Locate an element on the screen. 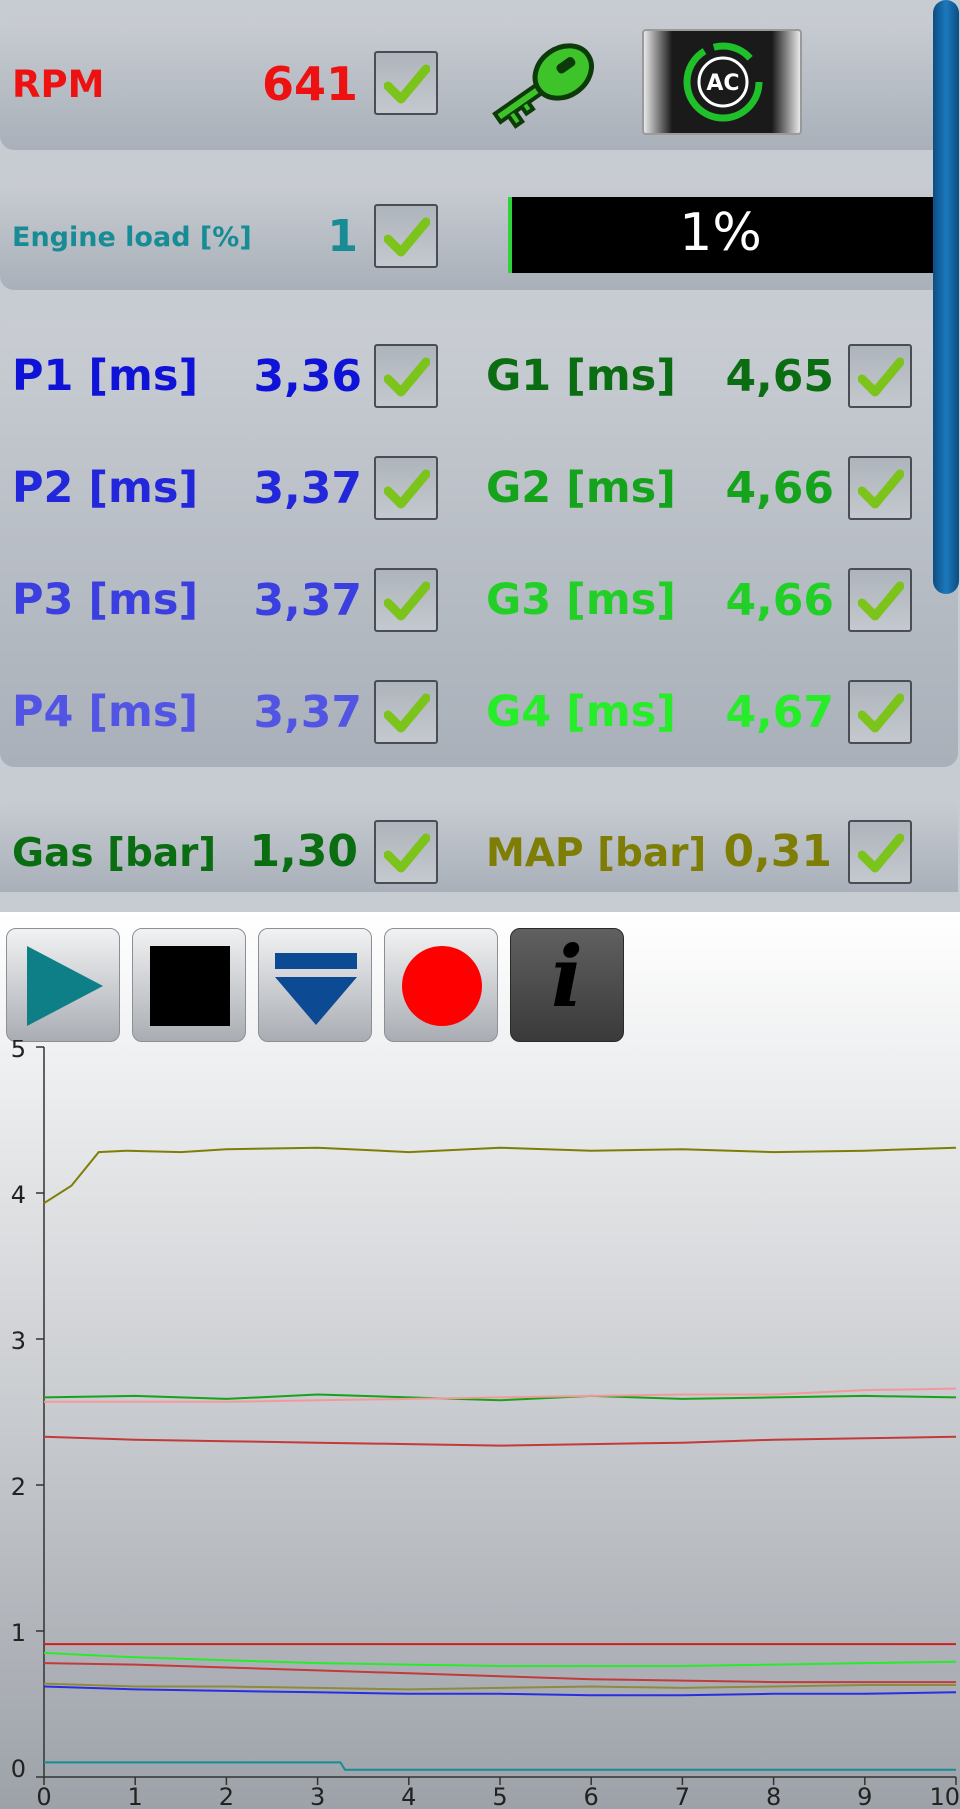  play-button is located at coordinates (63, 985).